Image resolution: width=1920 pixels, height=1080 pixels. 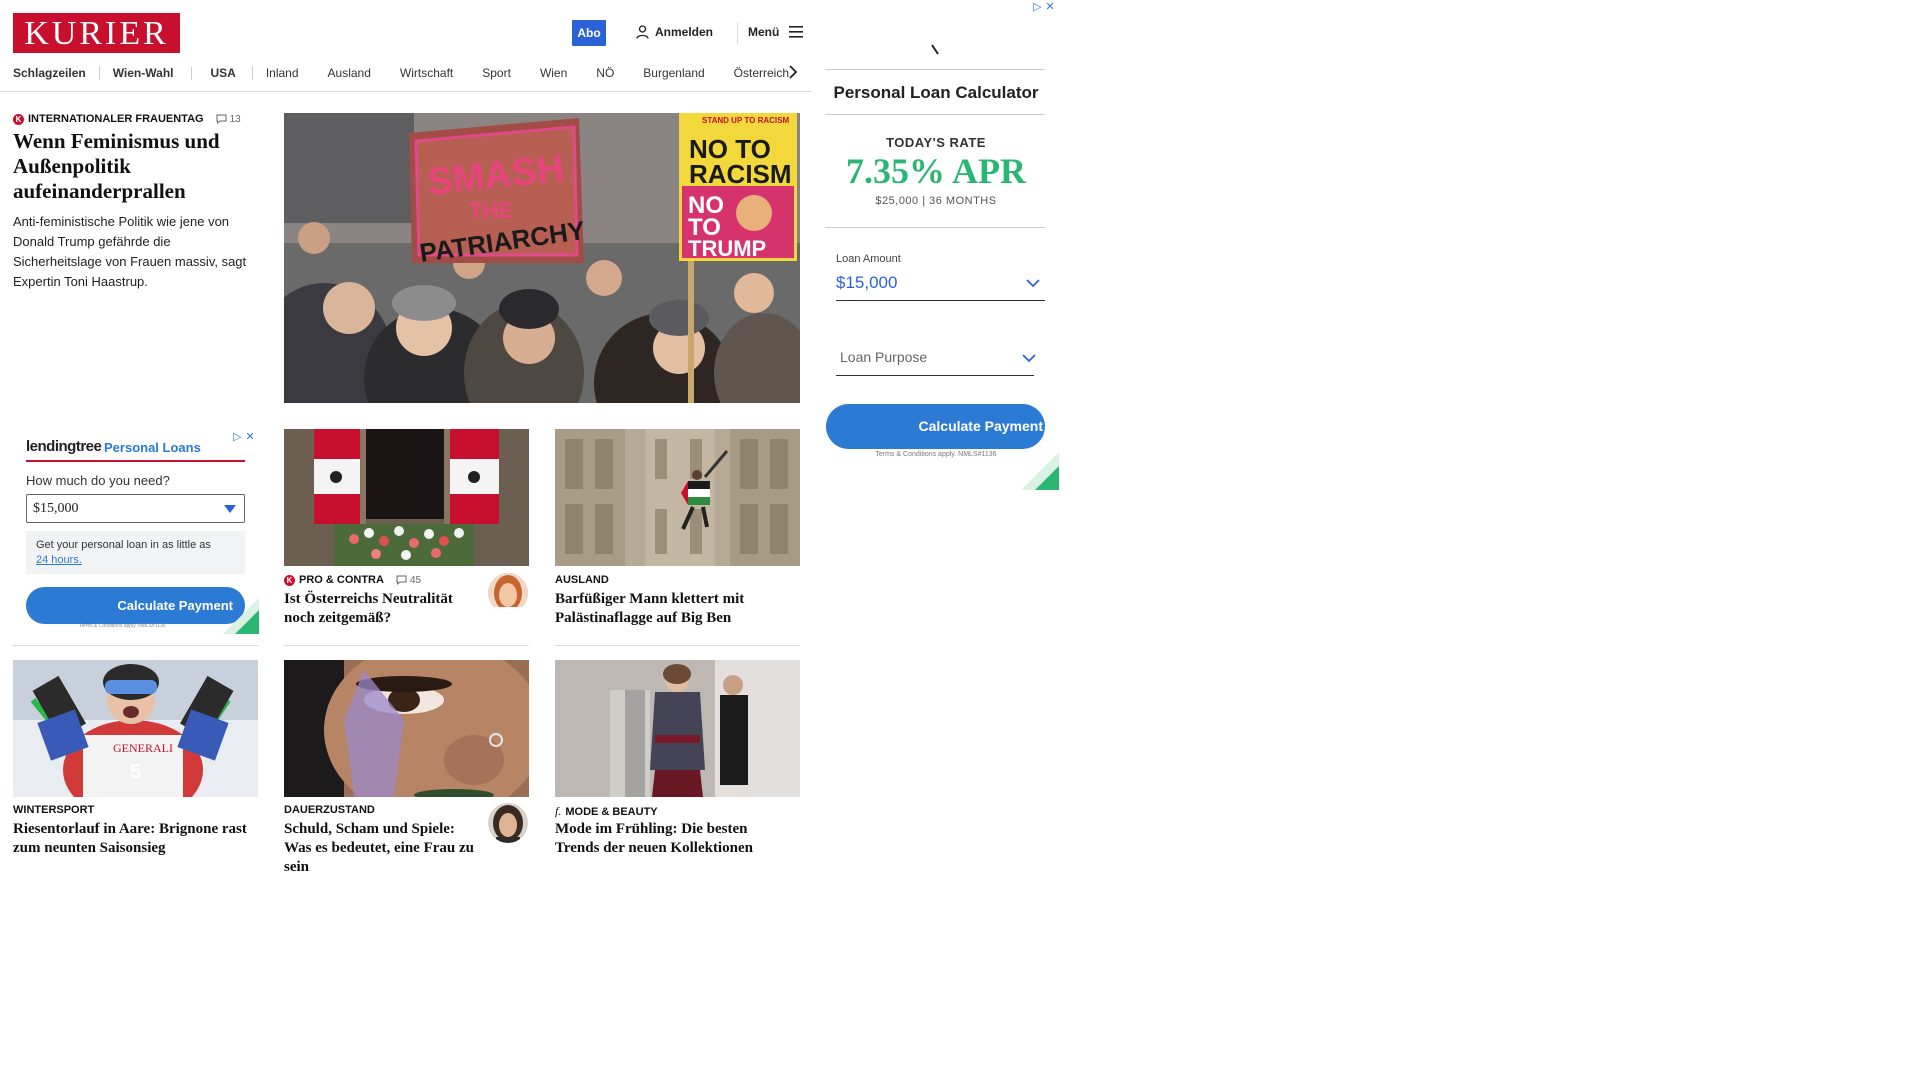 I want to click on login-button: Anmelden, so click(x=674, y=32).